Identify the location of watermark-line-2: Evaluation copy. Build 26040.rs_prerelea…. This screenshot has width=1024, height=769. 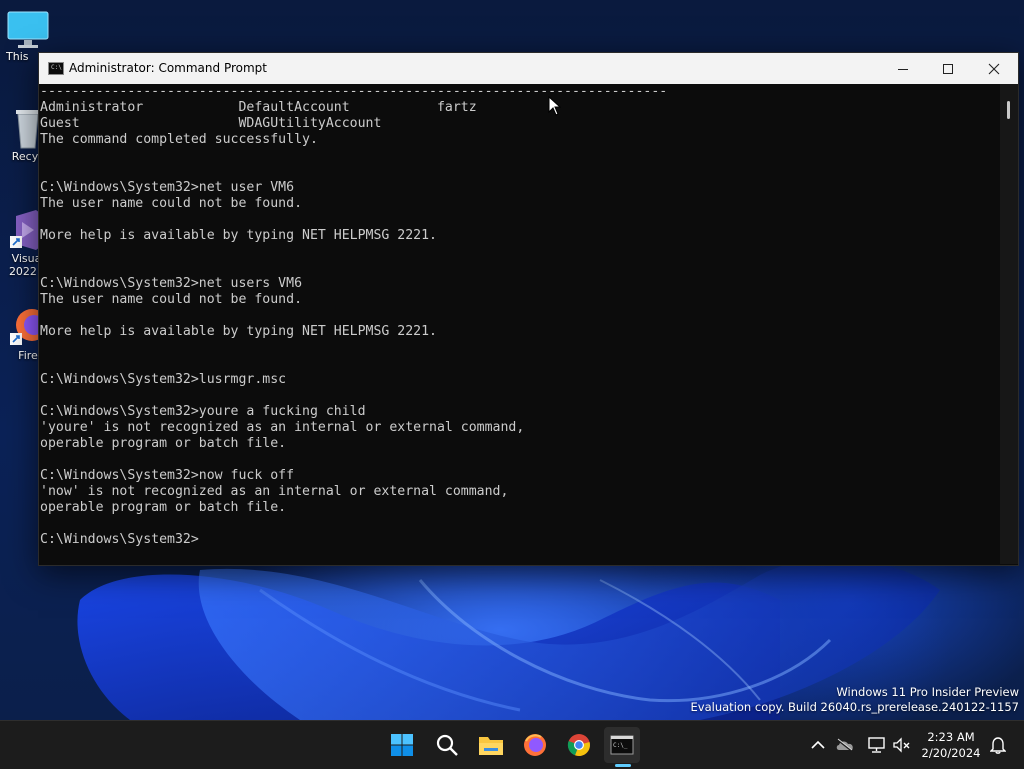
(854, 707).